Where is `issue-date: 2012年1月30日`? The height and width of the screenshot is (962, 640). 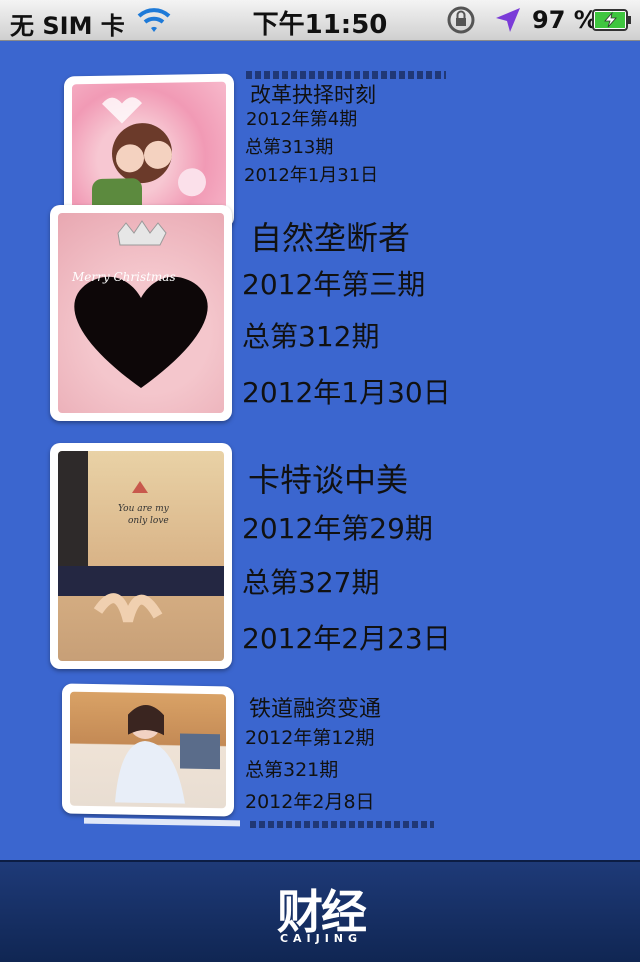
issue-date: 2012年1月30日 is located at coordinates (346, 392).